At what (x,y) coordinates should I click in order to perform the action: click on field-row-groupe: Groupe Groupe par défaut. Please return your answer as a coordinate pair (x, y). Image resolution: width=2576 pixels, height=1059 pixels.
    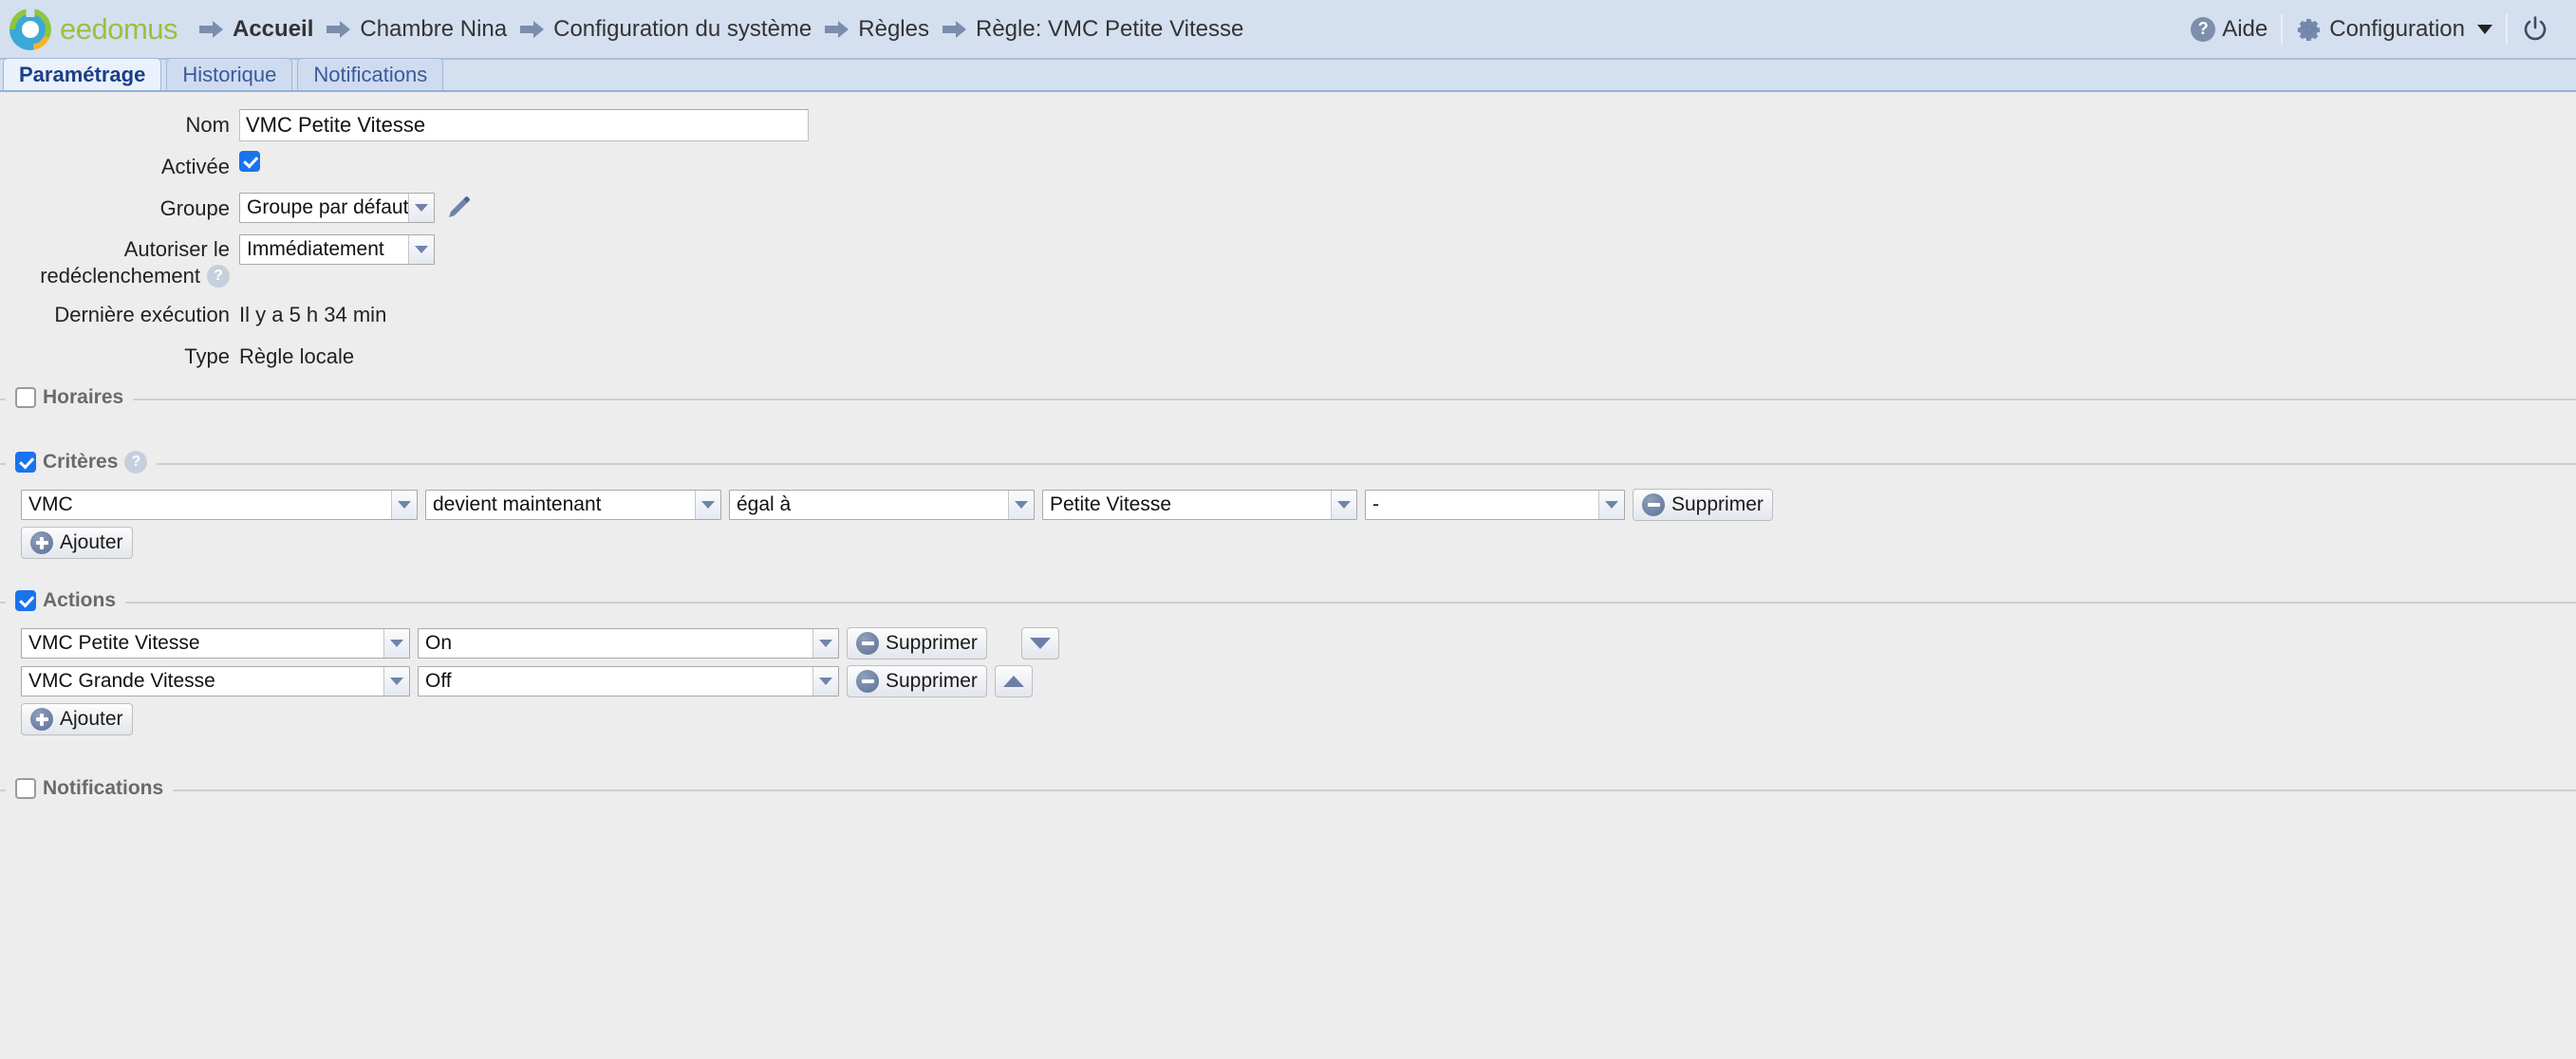
    Looking at the image, I should click on (1288, 209).